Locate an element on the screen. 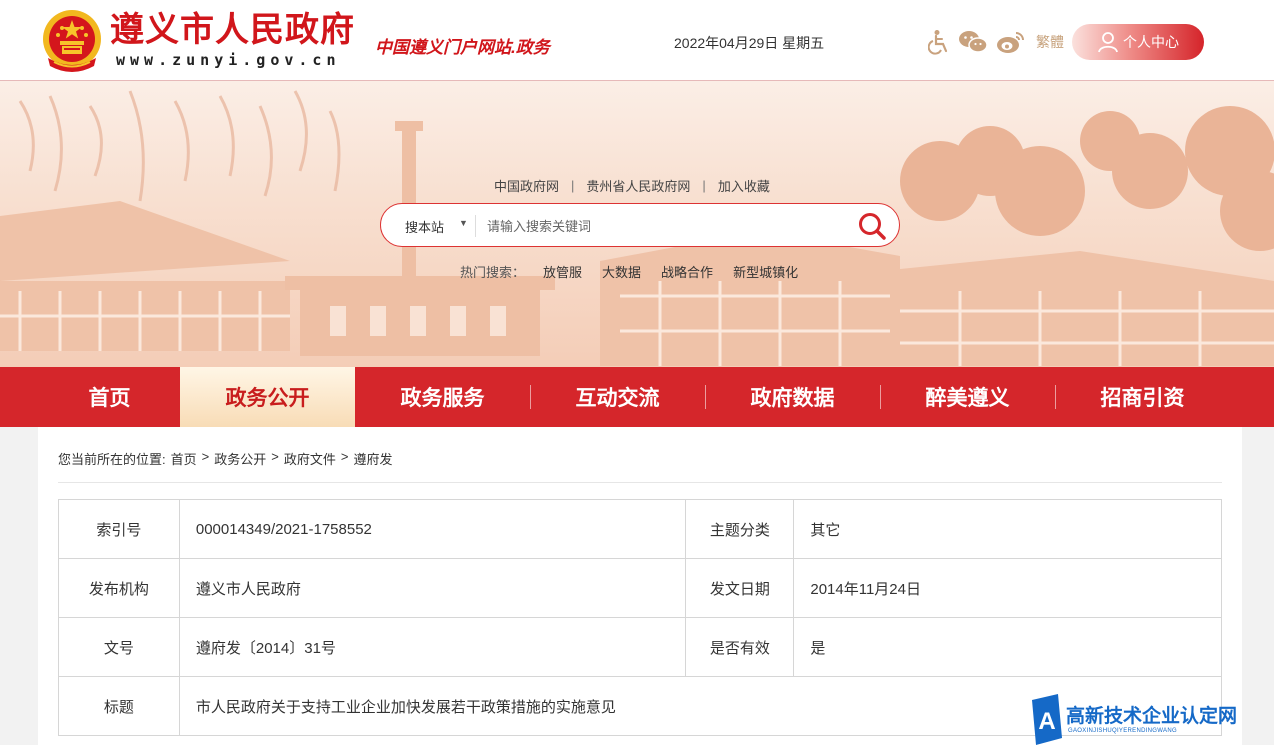 The height and width of the screenshot is (745, 1274). hot-search-item: 大数据 is located at coordinates (621, 271).